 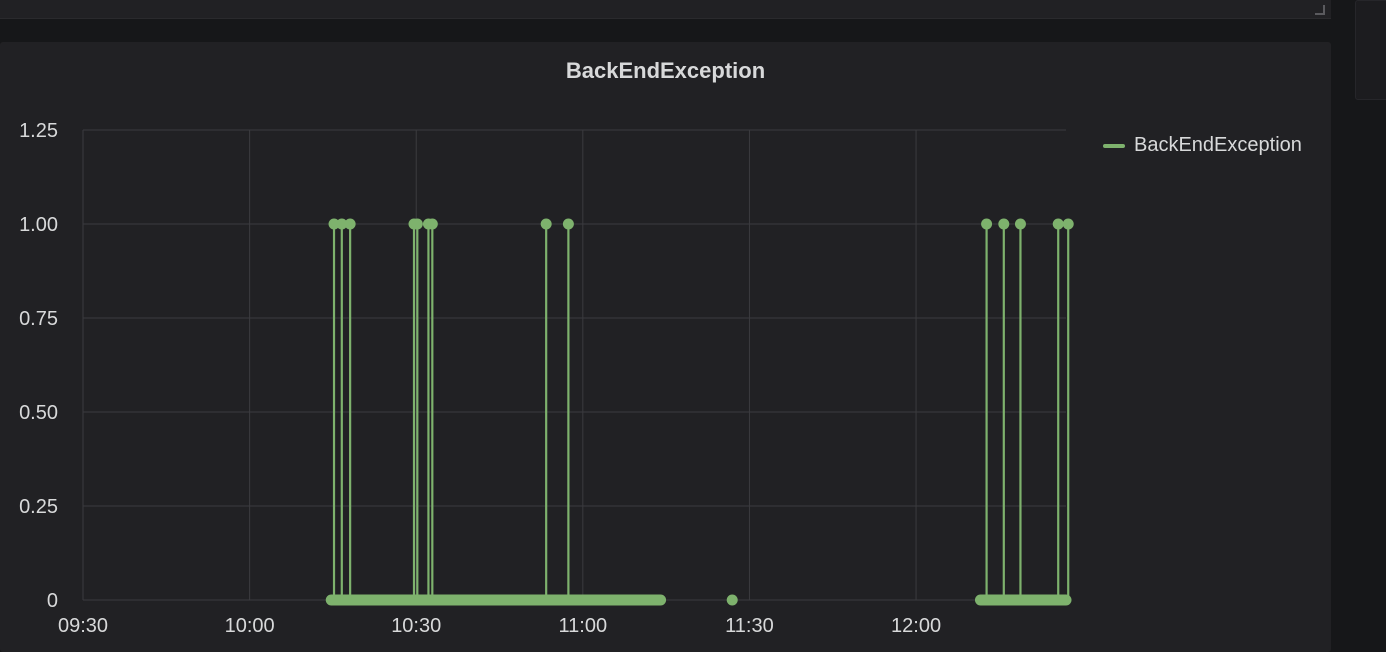 I want to click on side-panel, so click(x=1370, y=50).